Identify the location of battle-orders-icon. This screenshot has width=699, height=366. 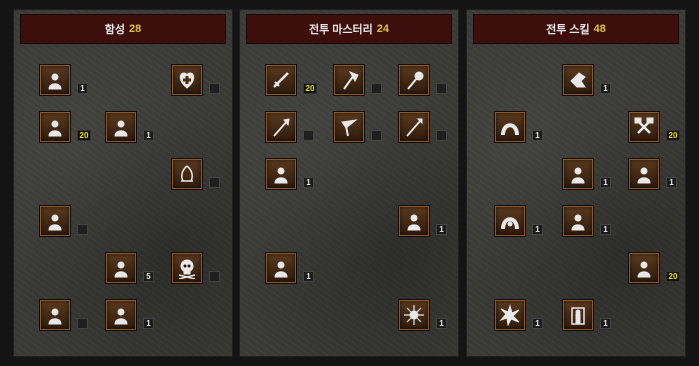
(121, 269).